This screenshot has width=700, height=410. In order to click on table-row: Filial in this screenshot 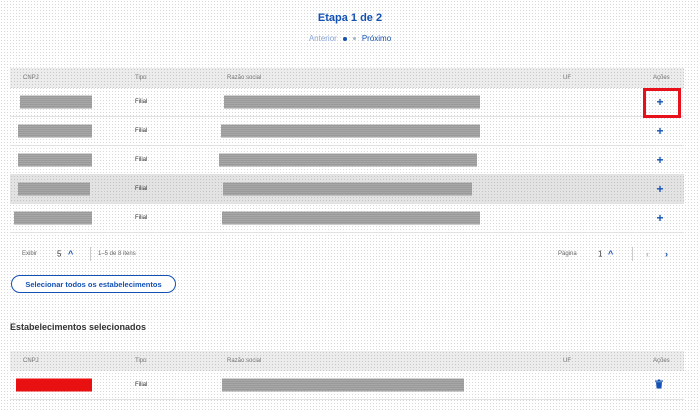, I will do `click(347, 385)`.